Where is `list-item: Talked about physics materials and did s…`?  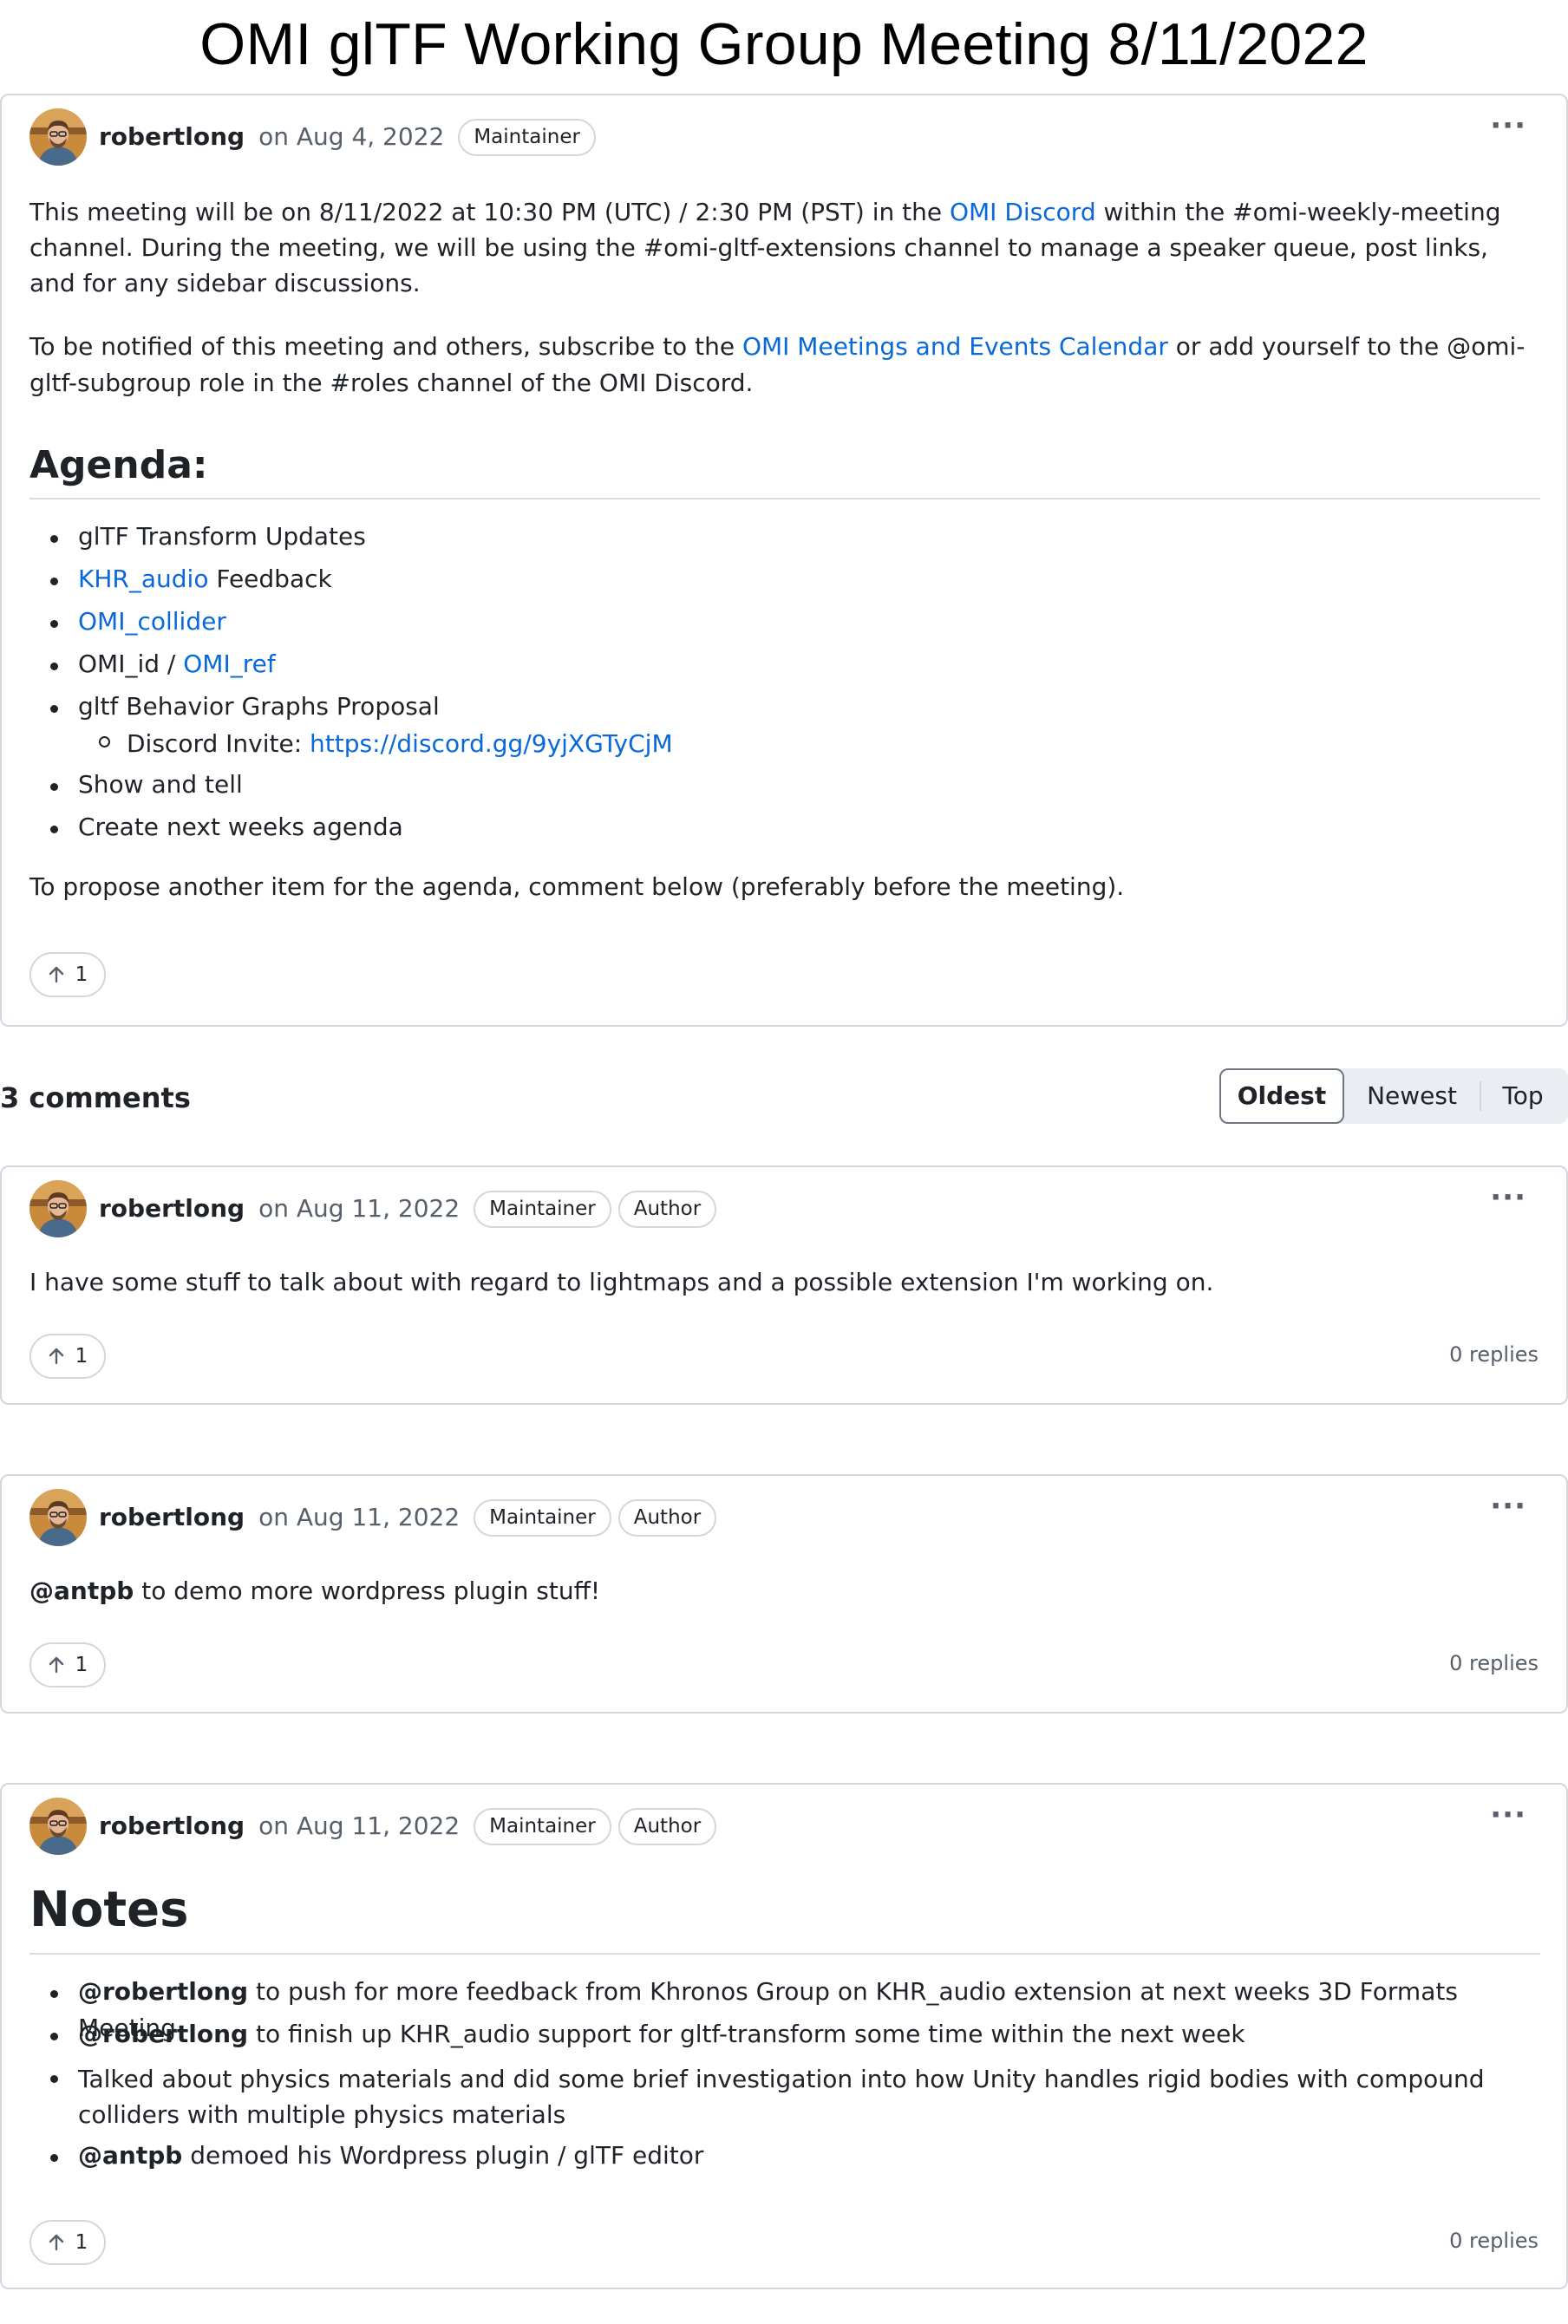
list-item: Talked about physics materials and did s… is located at coordinates (784, 2098).